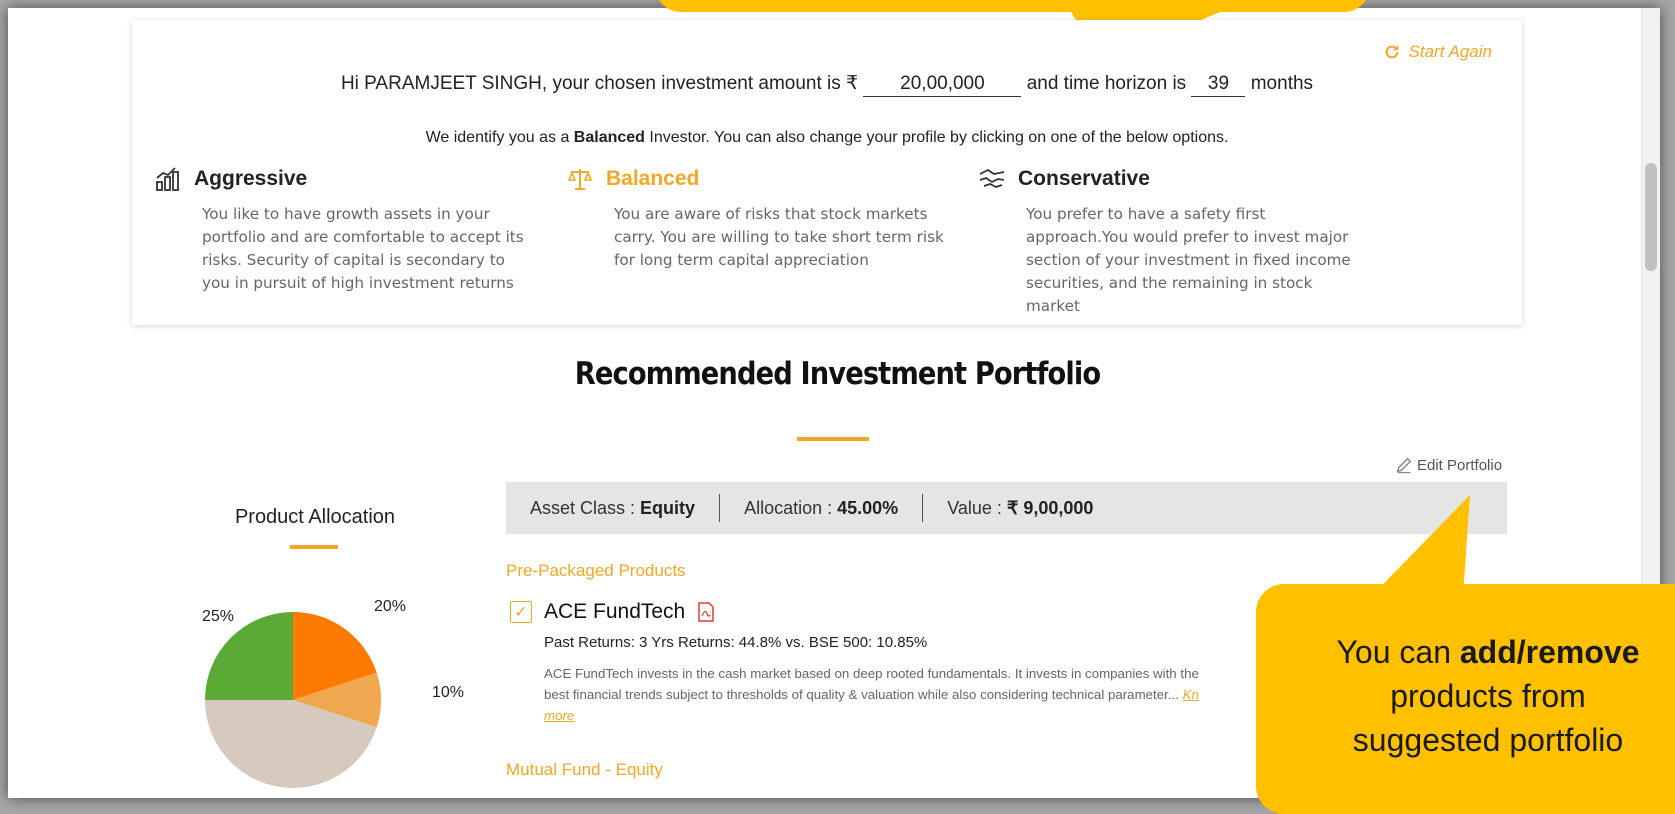 This screenshot has width=1675, height=814. Describe the element at coordinates (706, 612) in the screenshot. I see `pdf-icon` at that location.